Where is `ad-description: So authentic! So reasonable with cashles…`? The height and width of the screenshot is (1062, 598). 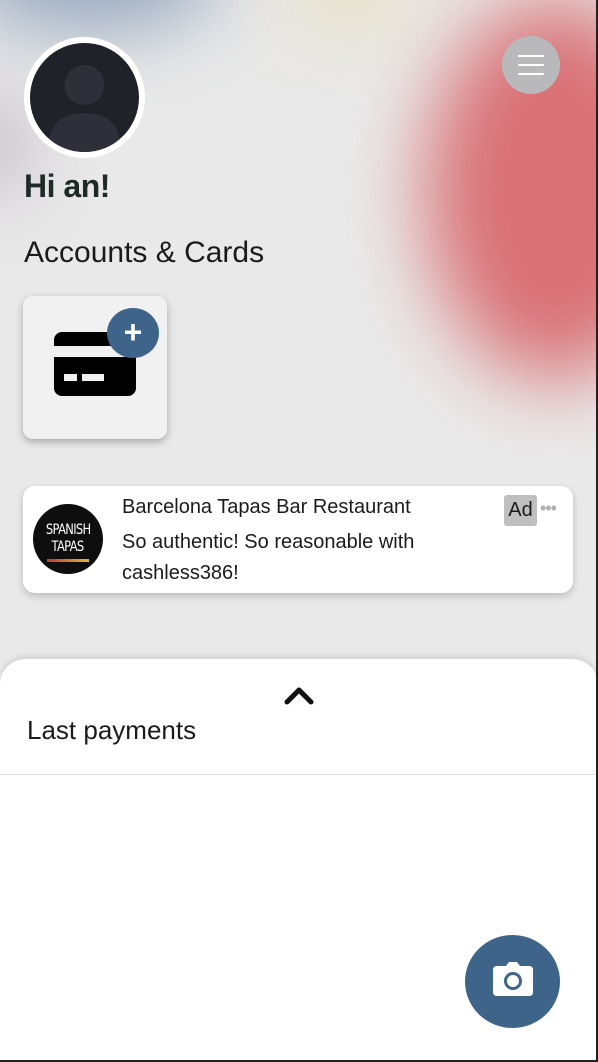
ad-description: So authentic! So reasonable with cashles… is located at coordinates (268, 557).